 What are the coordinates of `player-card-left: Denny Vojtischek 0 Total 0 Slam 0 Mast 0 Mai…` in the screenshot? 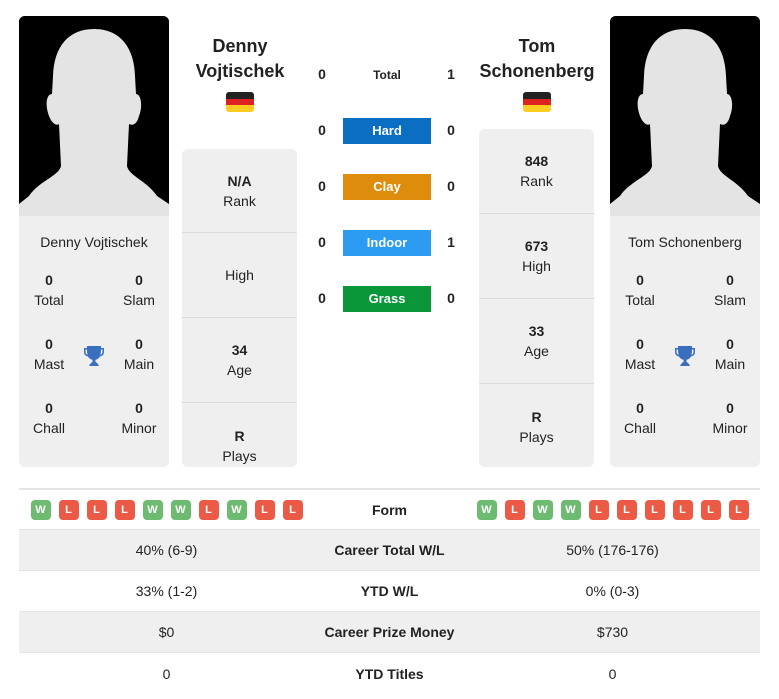 It's located at (94, 241).